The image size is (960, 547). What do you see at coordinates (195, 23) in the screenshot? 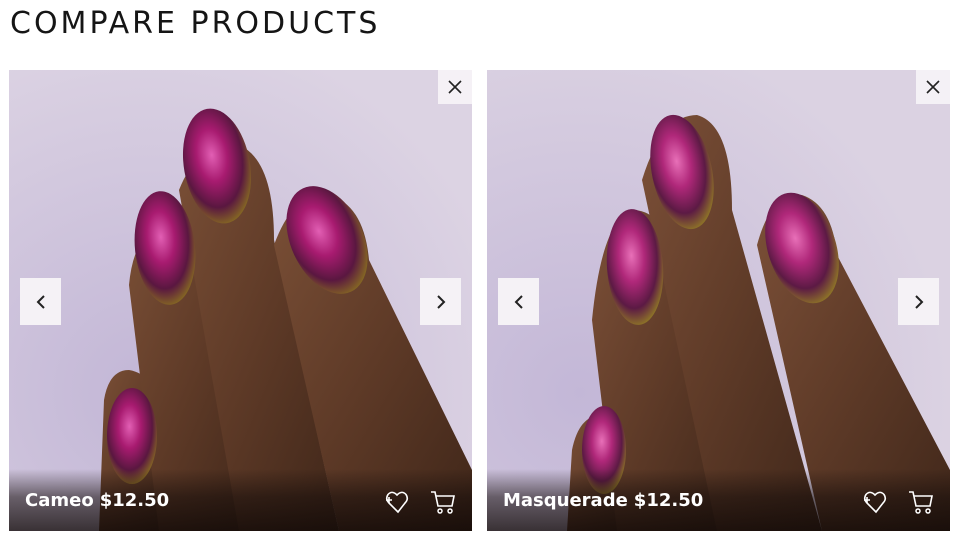
I see `page-title: COMPARE PRODUCTS` at bounding box center [195, 23].